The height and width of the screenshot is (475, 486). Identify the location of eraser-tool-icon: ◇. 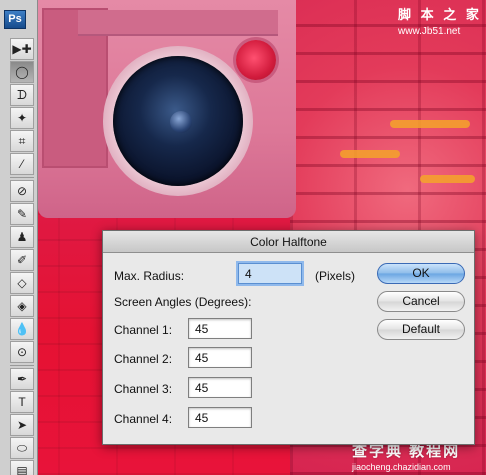
(22, 283).